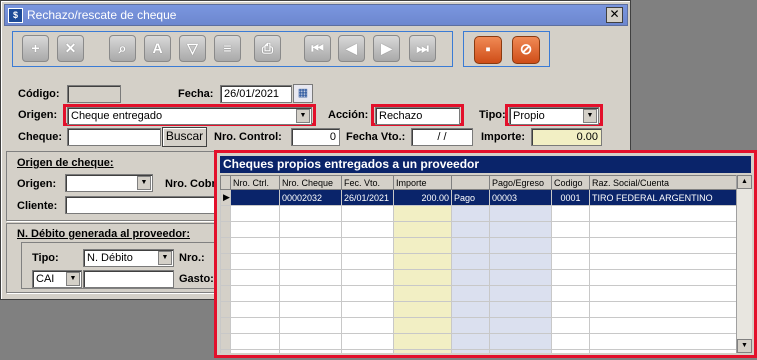 The width and height of the screenshot is (757, 360). Describe the element at coordinates (520, 182) in the screenshot. I see `col-header-pago-egreso: Pago/Egreso` at that location.